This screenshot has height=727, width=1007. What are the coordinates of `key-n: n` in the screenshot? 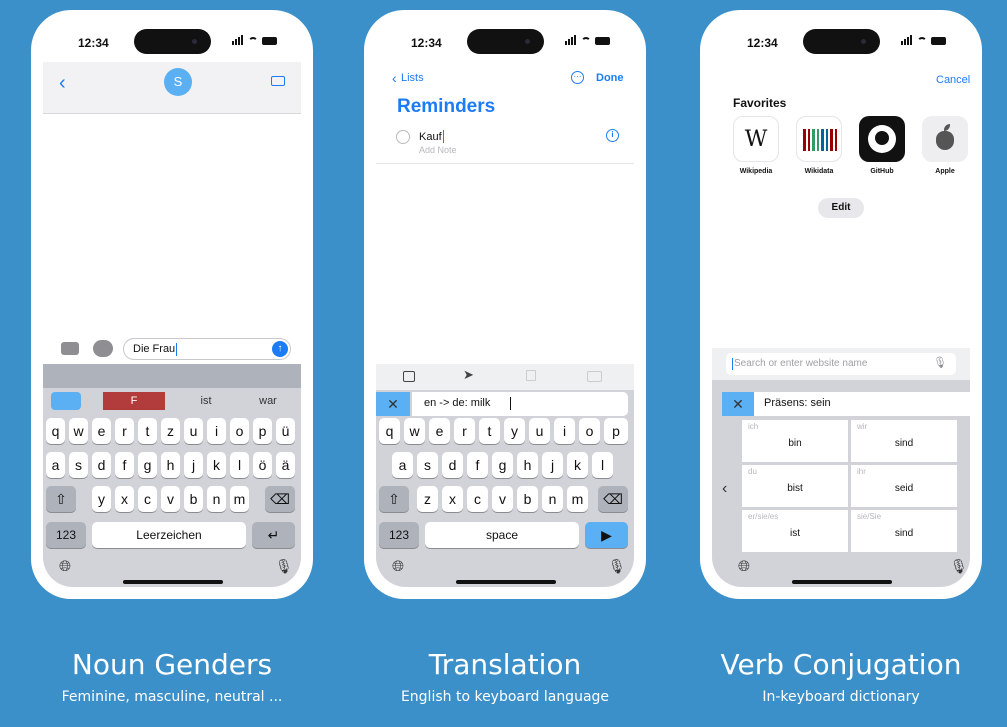 It's located at (552, 499).